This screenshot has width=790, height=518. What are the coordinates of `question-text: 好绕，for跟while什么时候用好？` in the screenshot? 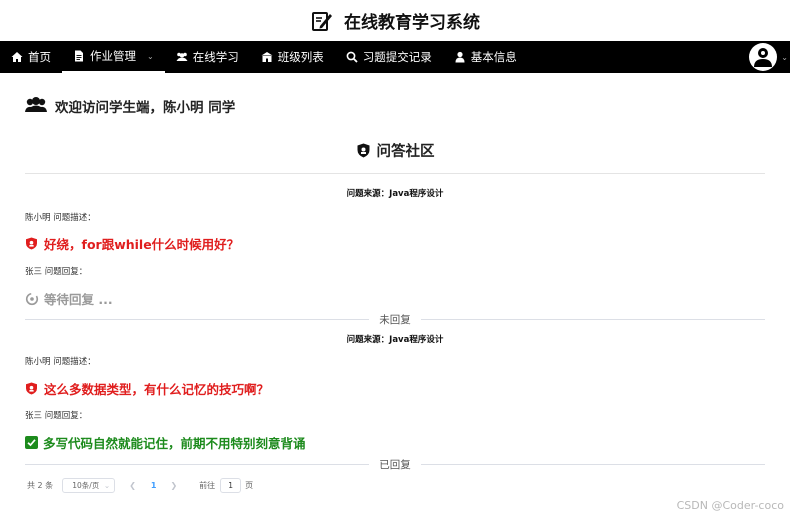 It's located at (132, 243).